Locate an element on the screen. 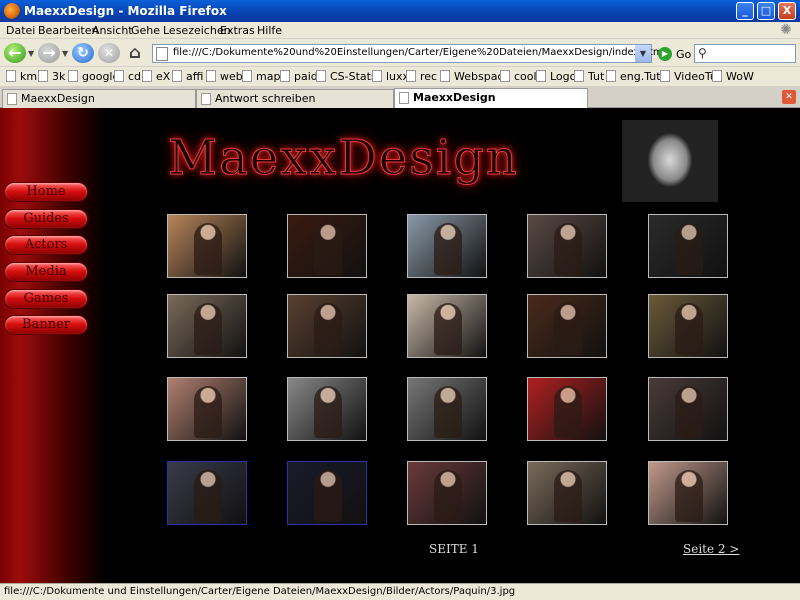 The width and height of the screenshot is (800, 600). reload-button: ↻ is located at coordinates (83, 53).